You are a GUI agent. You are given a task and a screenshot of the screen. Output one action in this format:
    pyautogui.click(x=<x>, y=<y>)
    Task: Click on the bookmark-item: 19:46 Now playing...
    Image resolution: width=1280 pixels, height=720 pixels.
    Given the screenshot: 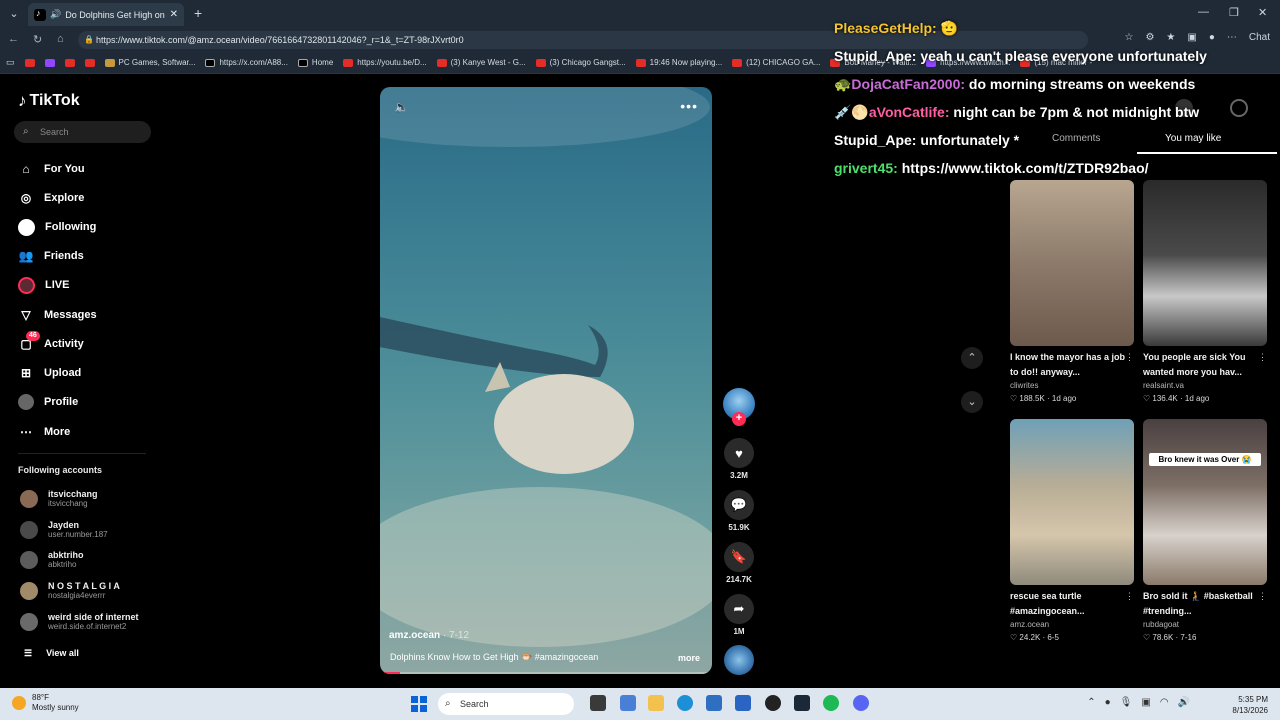 What is the action you would take?
    pyautogui.click(x=678, y=62)
    